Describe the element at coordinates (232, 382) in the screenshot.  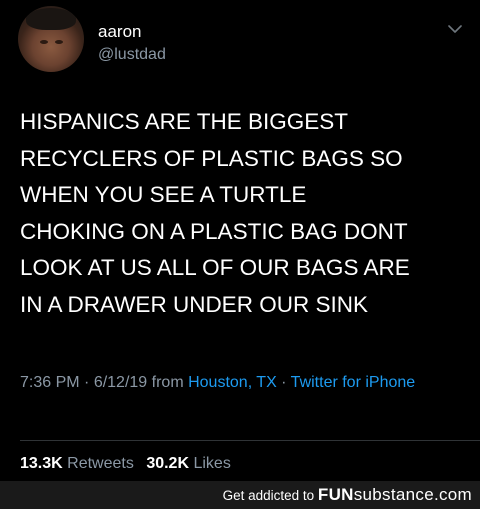
I see `location-link: Houston, TX` at that location.